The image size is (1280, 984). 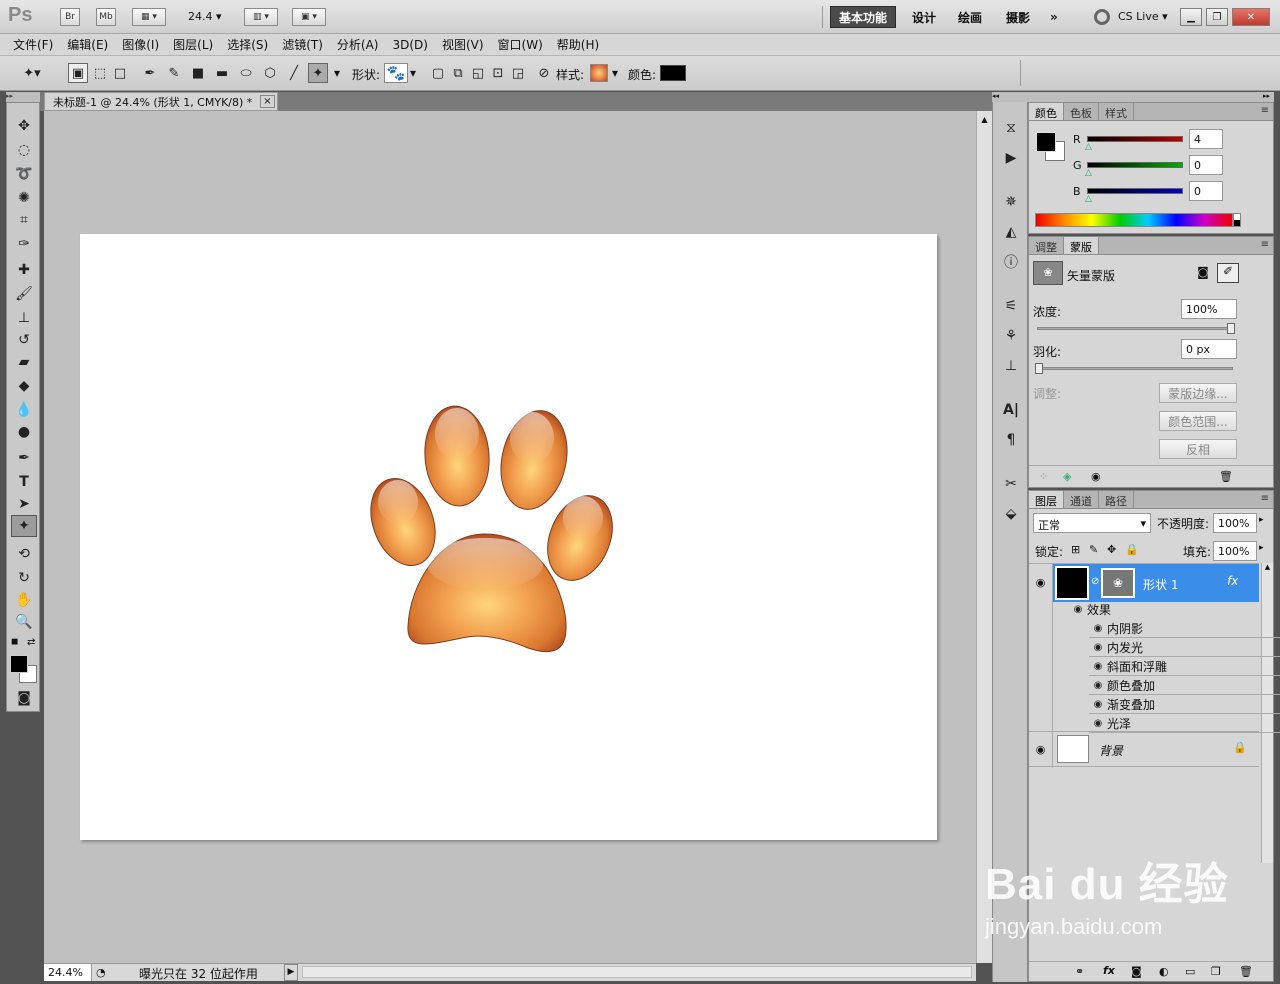 What do you see at coordinates (1111, 750) in the screenshot?
I see `layer-name: 背景` at bounding box center [1111, 750].